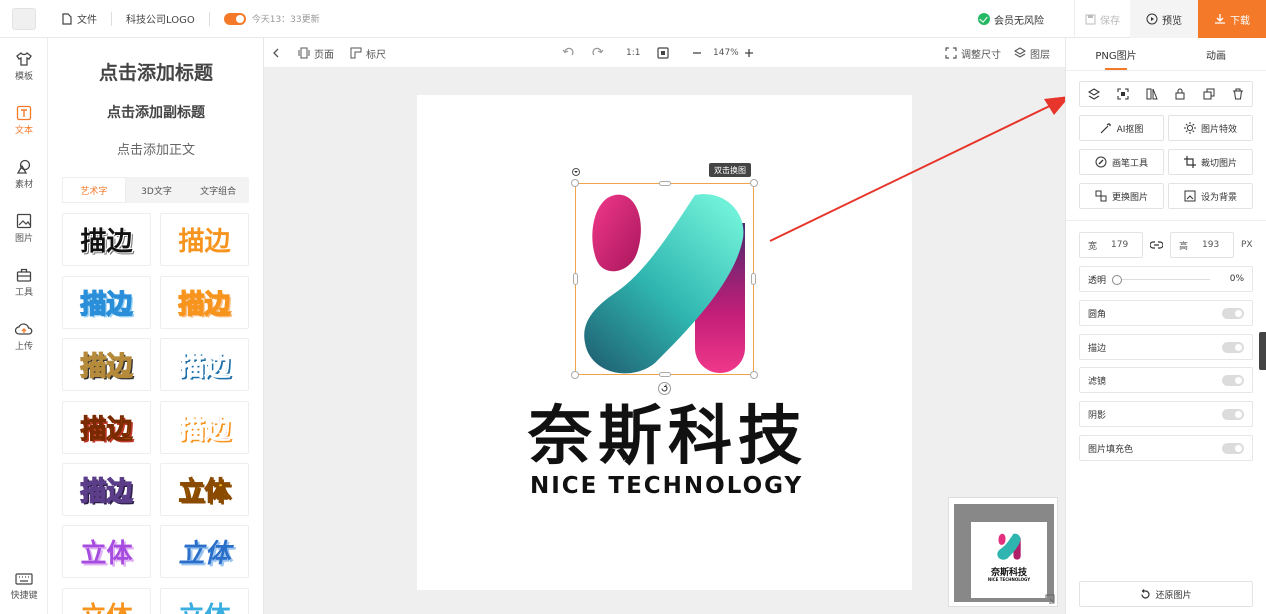  What do you see at coordinates (218, 190) in the screenshot?
I see `tab-text-combo: 文字组合` at bounding box center [218, 190].